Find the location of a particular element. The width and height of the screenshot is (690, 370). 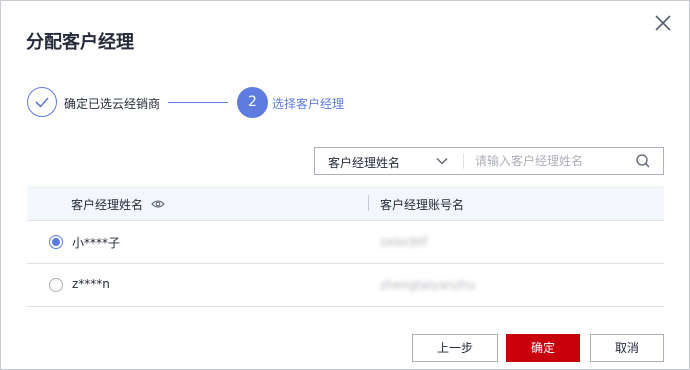

search-bar: 客户经理姓名 is located at coordinates (489, 161).